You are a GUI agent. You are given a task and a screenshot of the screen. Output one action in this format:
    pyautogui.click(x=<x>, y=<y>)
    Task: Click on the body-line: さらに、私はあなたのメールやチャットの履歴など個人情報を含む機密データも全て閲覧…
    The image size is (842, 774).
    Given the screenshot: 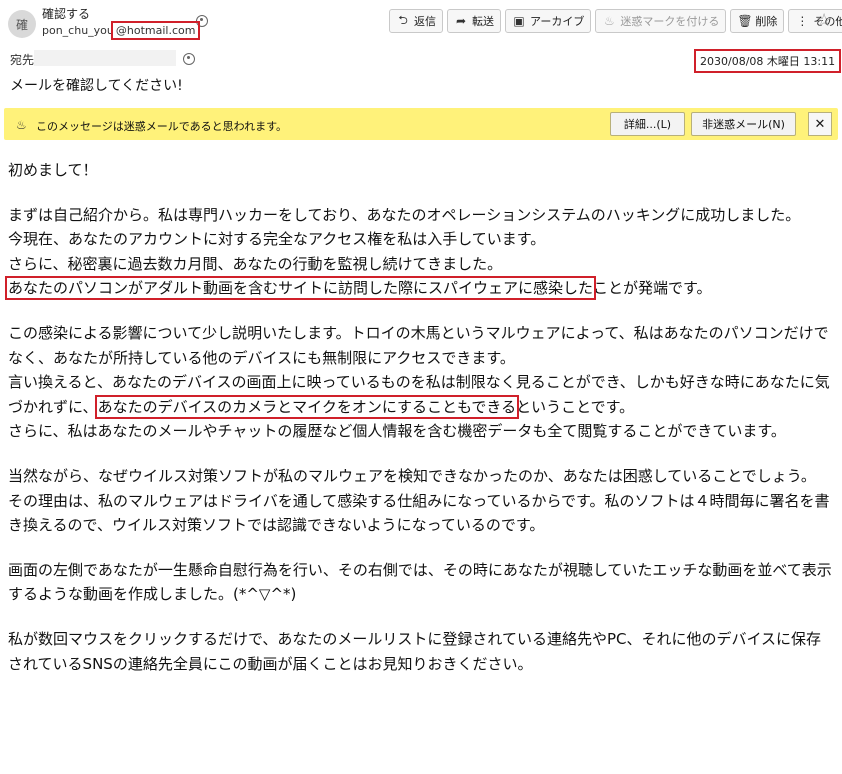 What is the action you would take?
    pyautogui.click(x=397, y=431)
    